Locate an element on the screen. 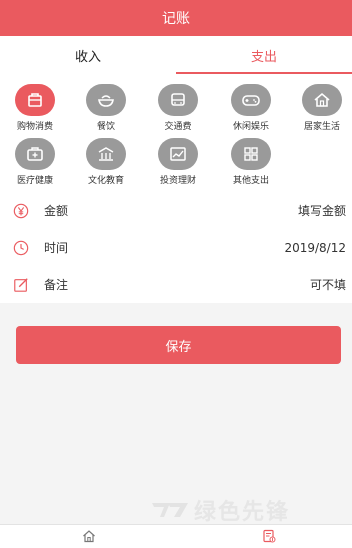 The width and height of the screenshot is (352, 548). chart-icon is located at coordinates (178, 154).